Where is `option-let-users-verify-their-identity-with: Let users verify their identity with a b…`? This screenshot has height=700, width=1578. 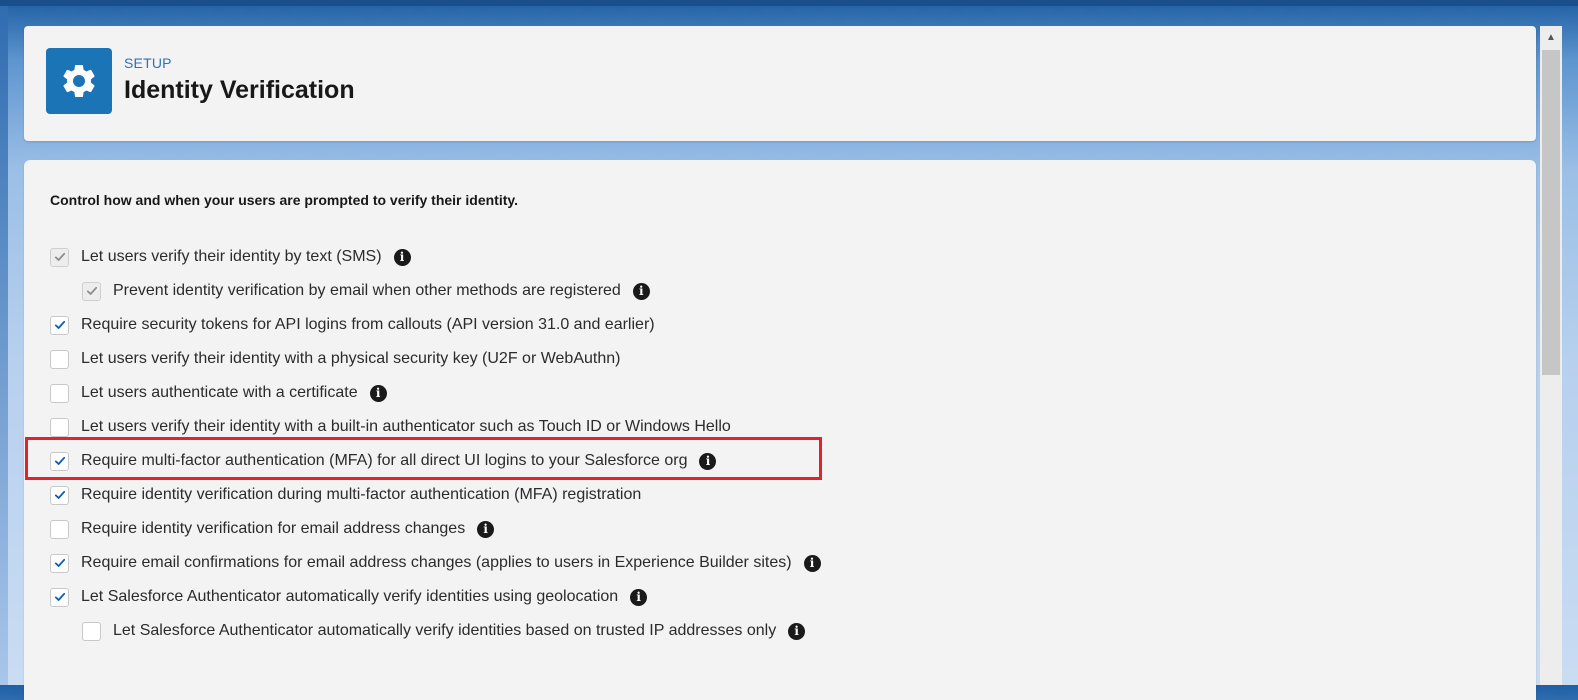
option-let-users-verify-their-identity-with: Let users verify their identity with a b… is located at coordinates (435, 427).